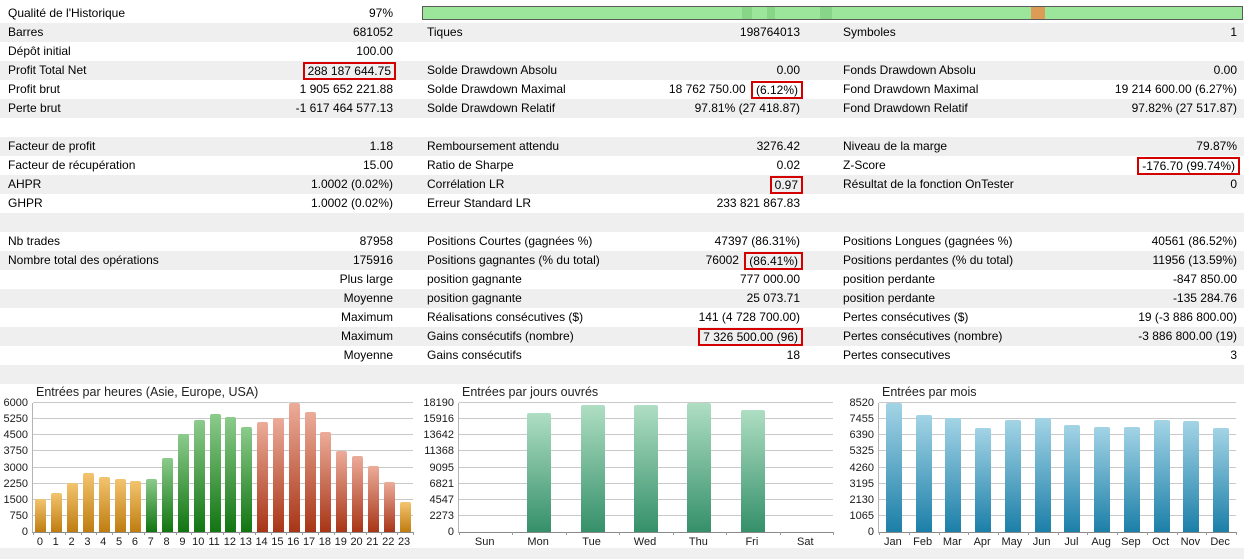  I want to click on stat-label: Nombre total des opérations, so click(83, 260).